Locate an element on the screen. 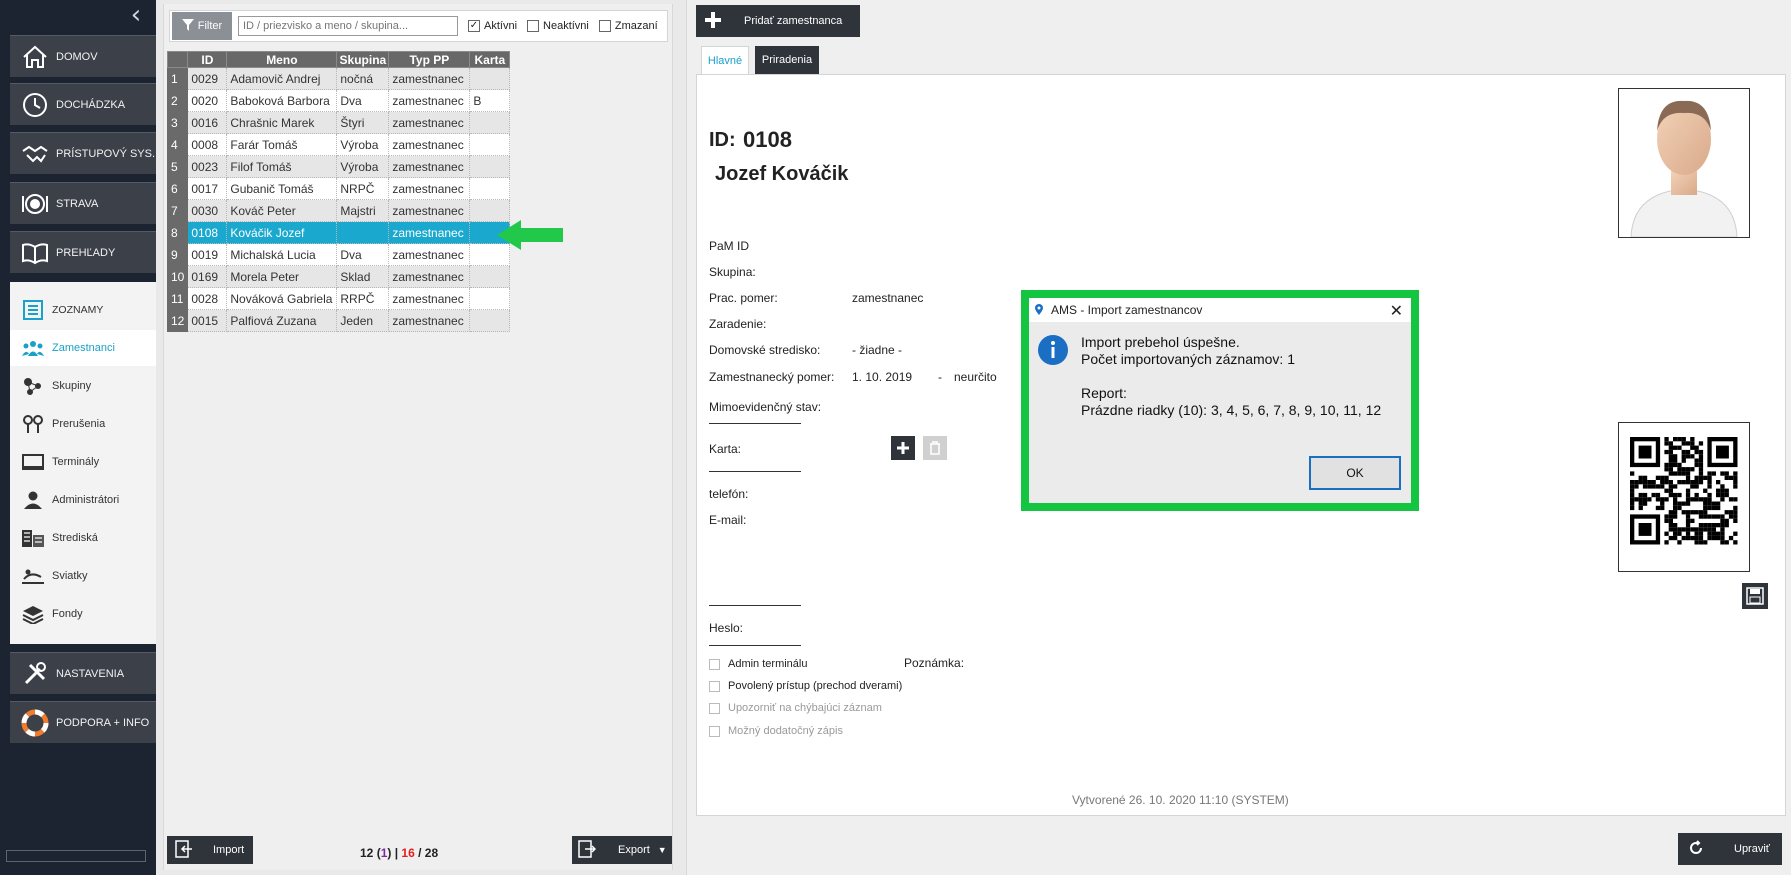  nav-support: PODPORA + INFO is located at coordinates (83, 722).